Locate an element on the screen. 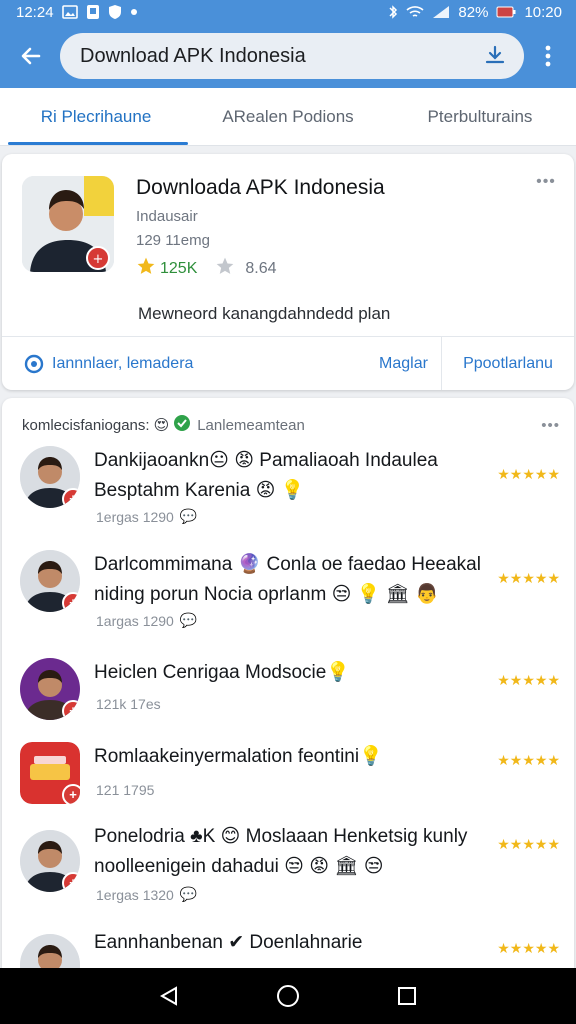  wifi-icon is located at coordinates (415, 12).